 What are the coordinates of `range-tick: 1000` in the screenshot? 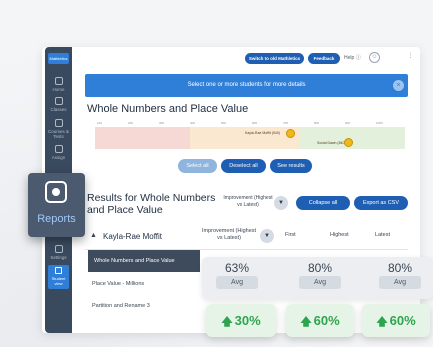 It's located at (379, 123).